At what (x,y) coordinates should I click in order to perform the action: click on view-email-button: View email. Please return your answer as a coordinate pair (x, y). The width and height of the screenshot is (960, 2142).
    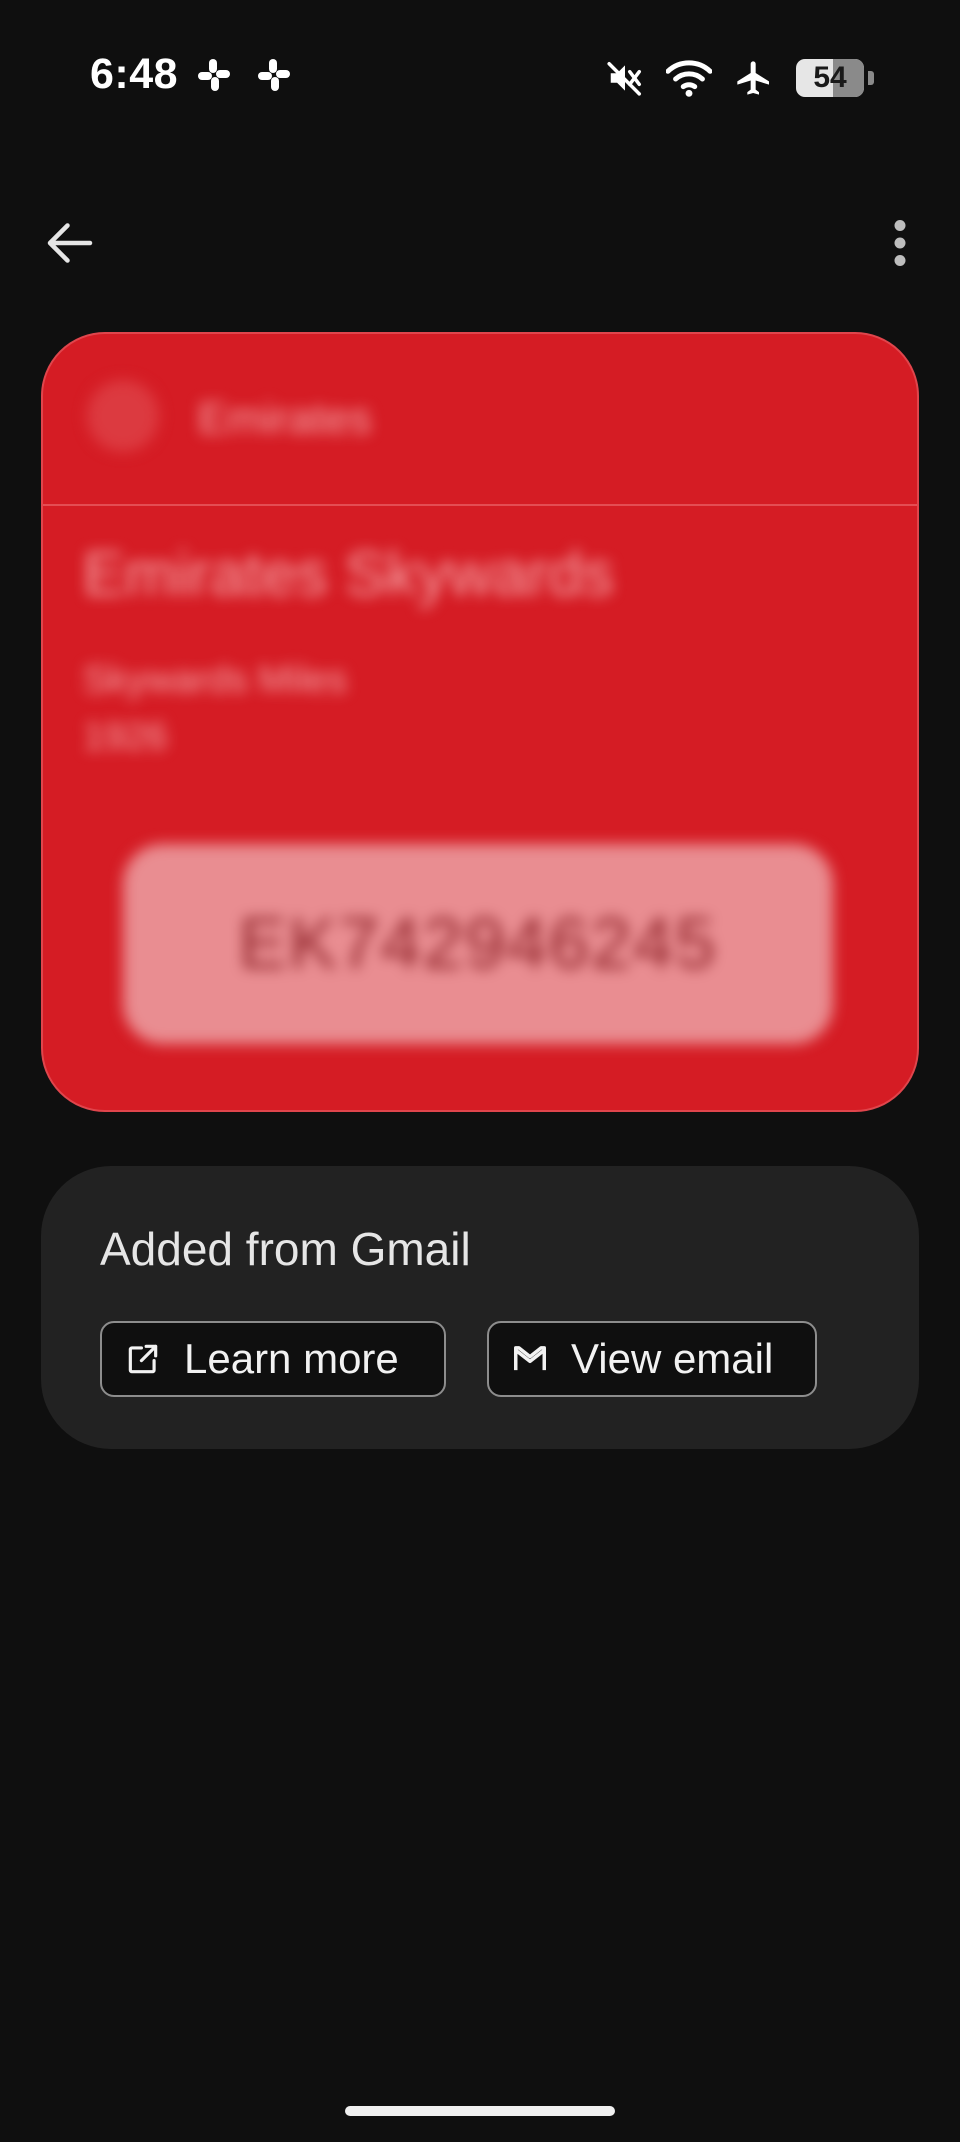
    Looking at the image, I should click on (652, 1359).